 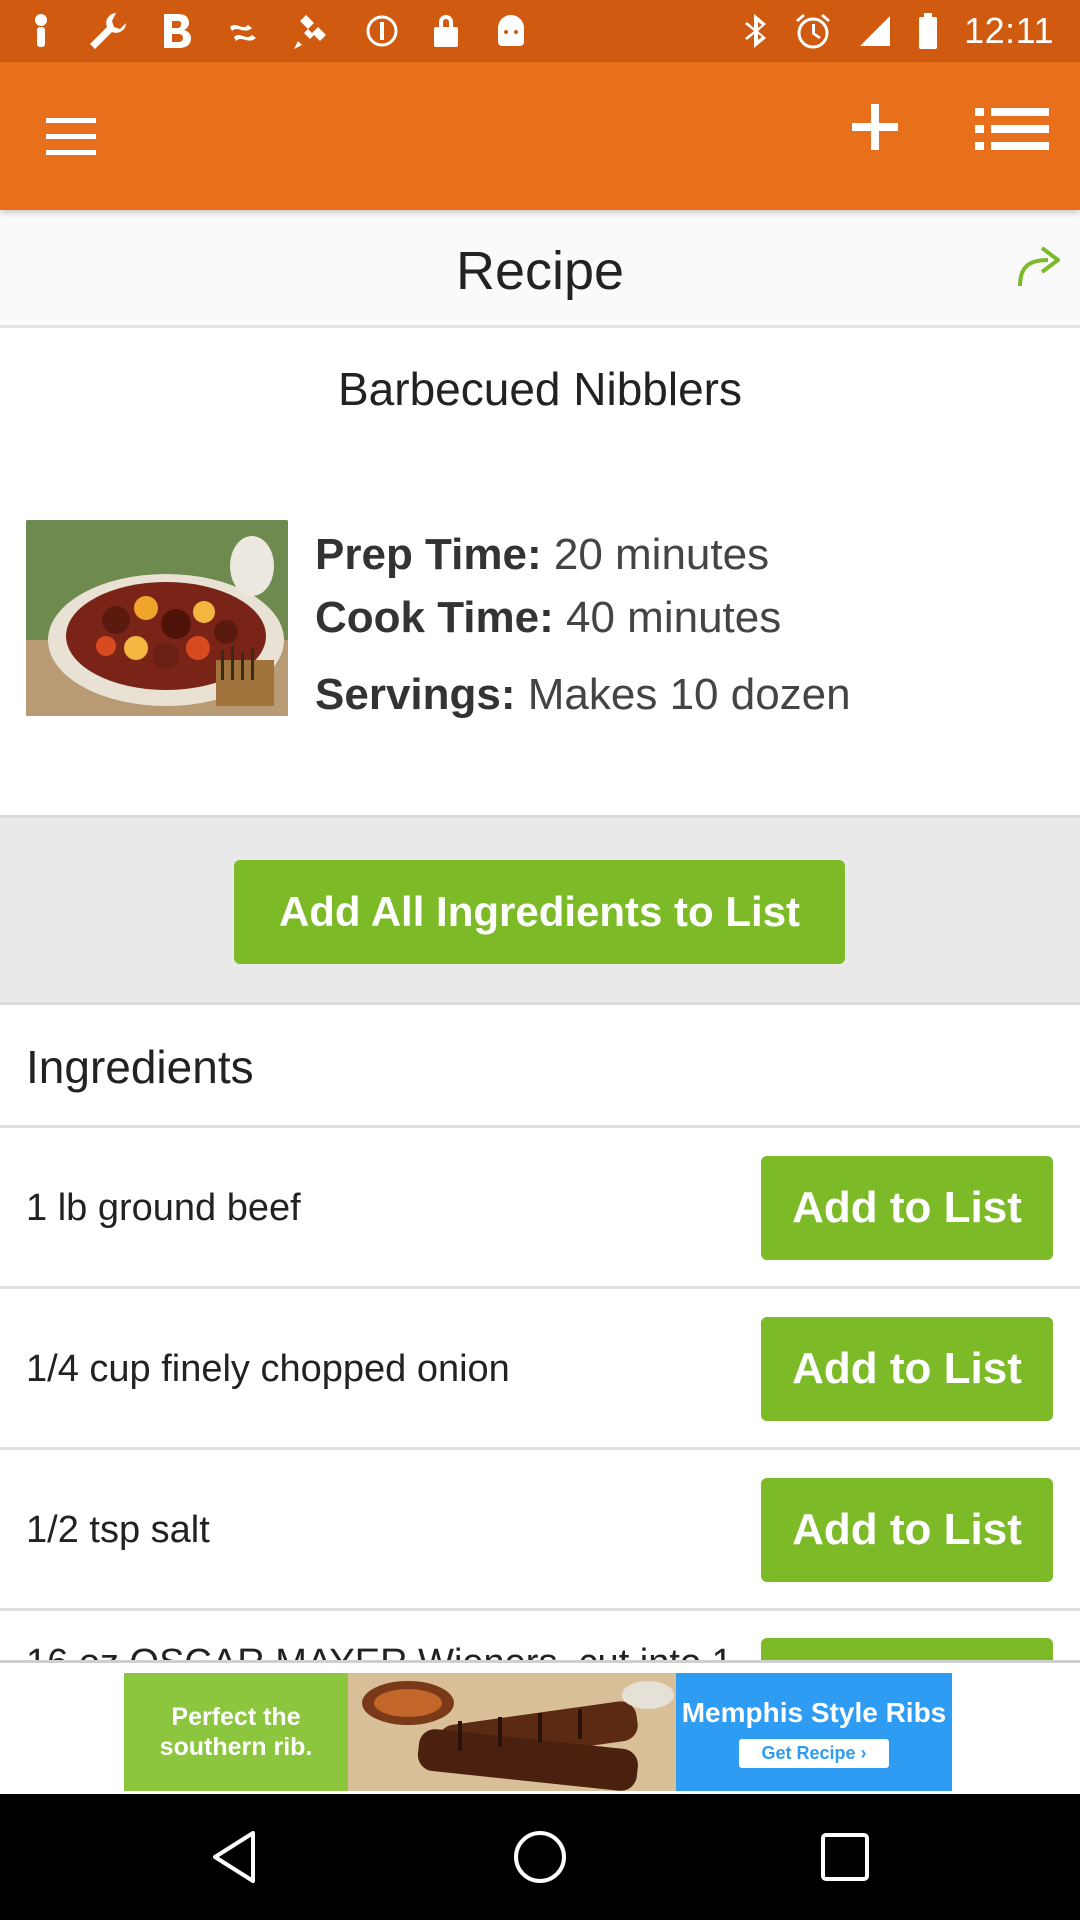 What do you see at coordinates (236, 1732) in the screenshot?
I see `ad-left-text: Perfect the southern rib.` at bounding box center [236, 1732].